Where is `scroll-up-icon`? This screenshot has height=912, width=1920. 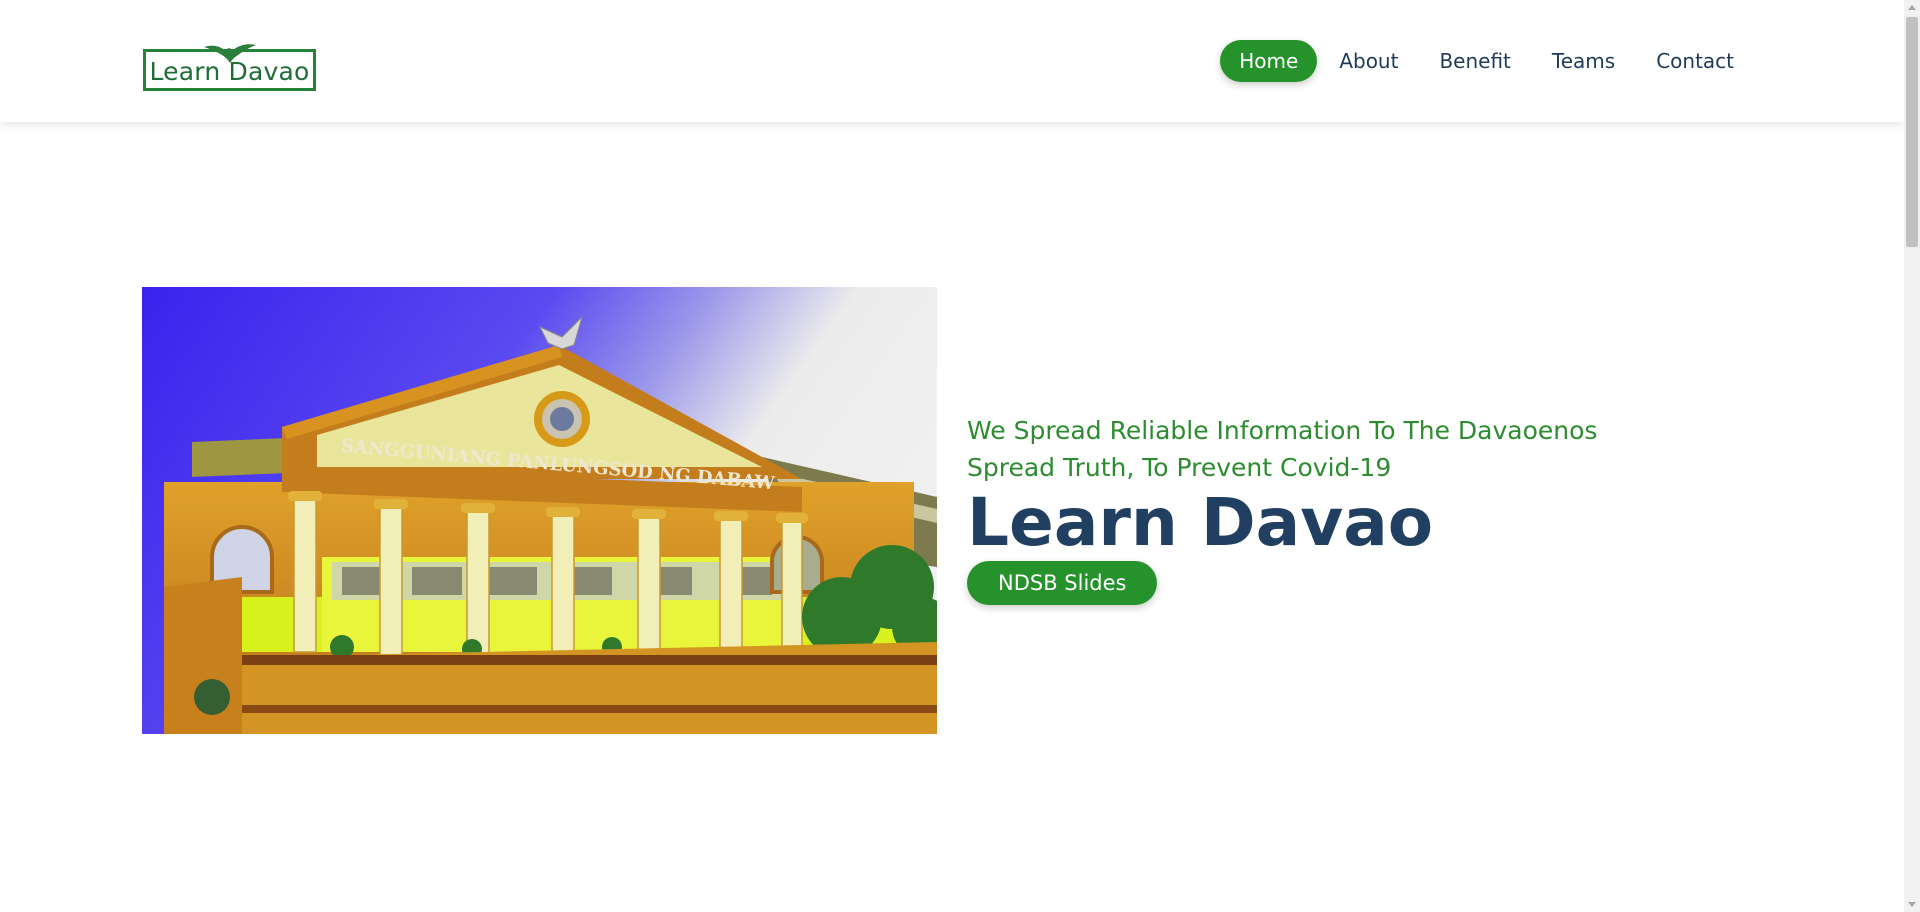 scroll-up-icon is located at coordinates (1912, 7).